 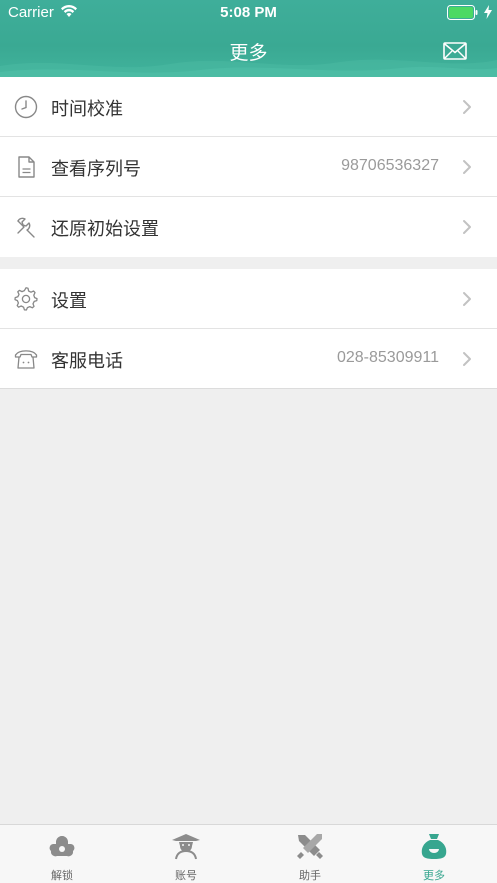 I want to click on clock-icon, so click(x=26, y=107).